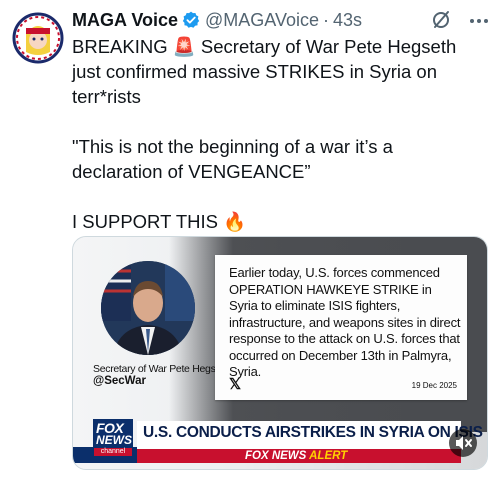  What do you see at coordinates (191, 19) in the screenshot?
I see `verified-badge-icon` at bounding box center [191, 19].